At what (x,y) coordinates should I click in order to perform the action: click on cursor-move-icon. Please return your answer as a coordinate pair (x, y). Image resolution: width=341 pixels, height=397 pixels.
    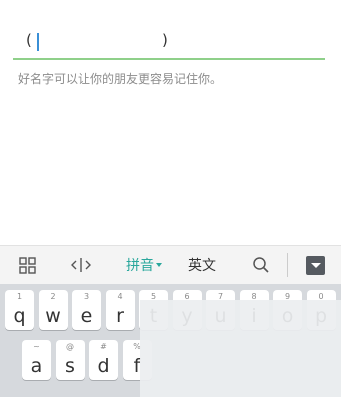
    Looking at the image, I should click on (81, 265).